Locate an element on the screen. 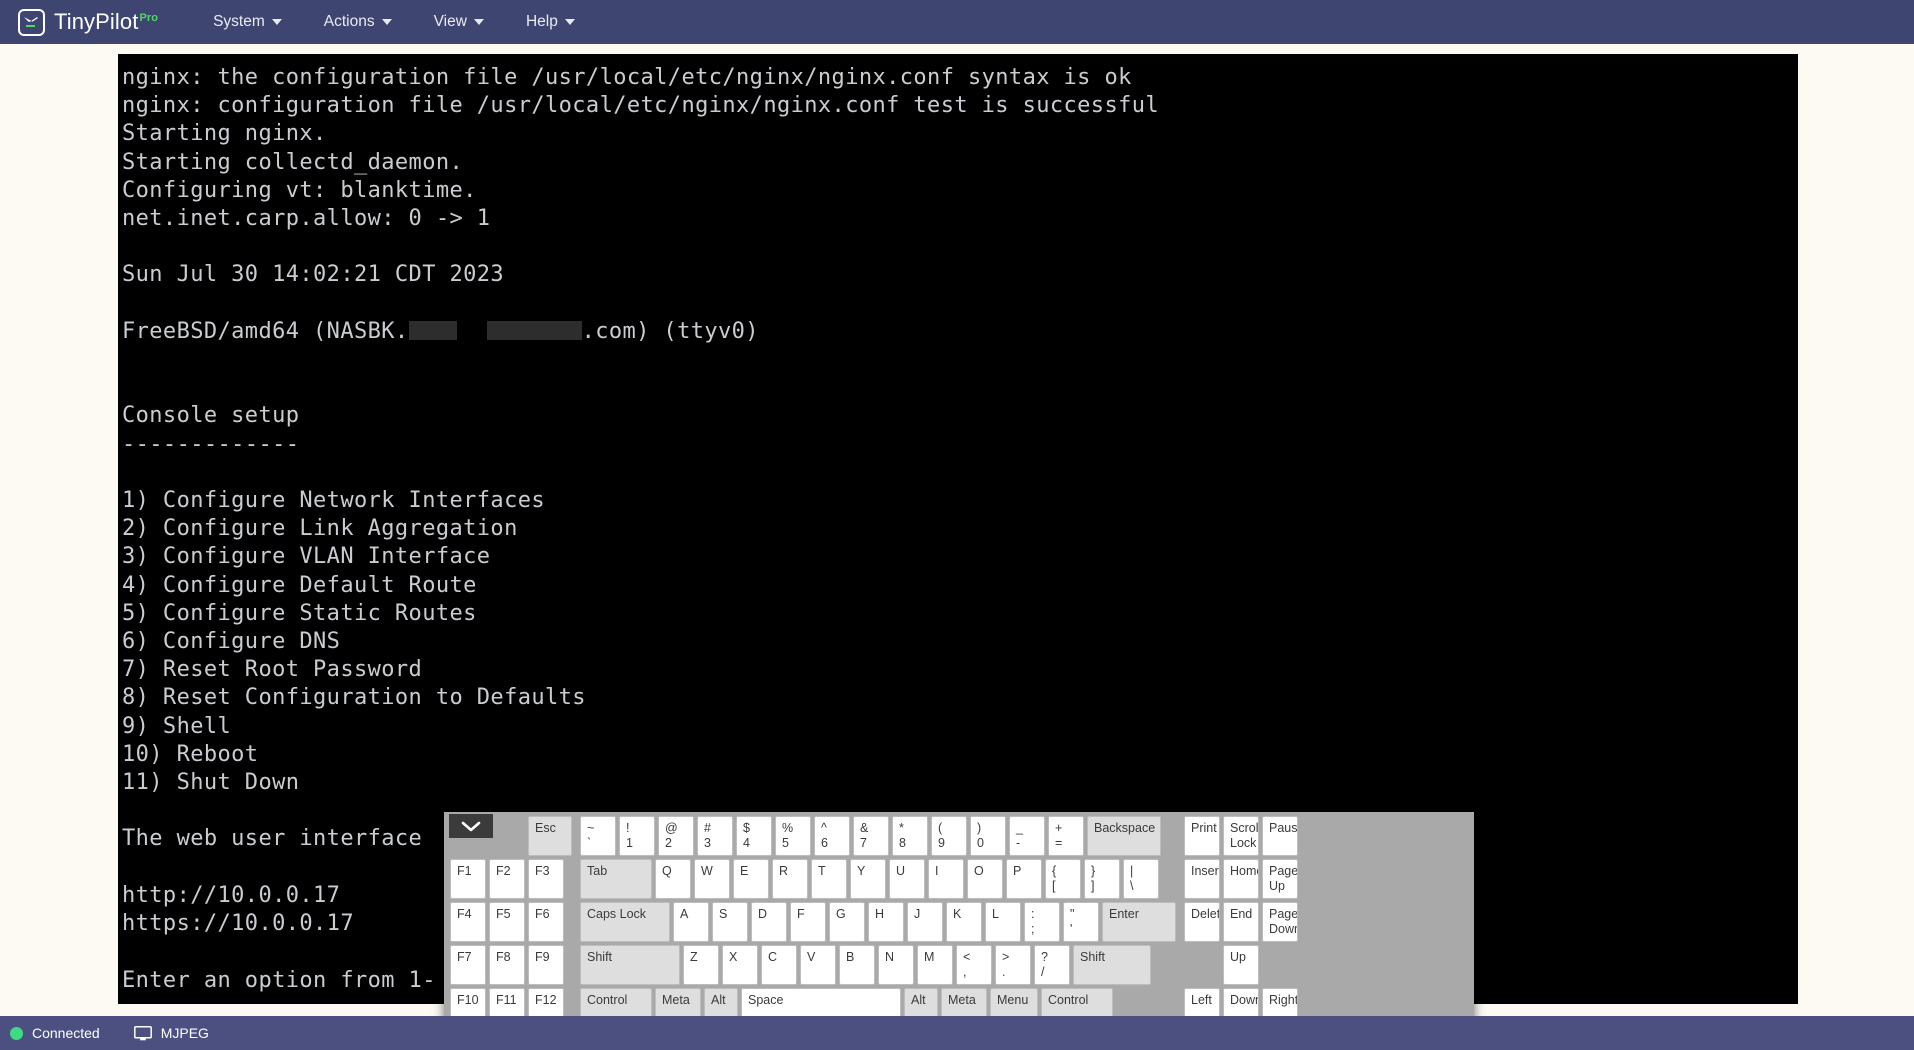 Image resolution: width=1914 pixels, height=1050 pixels. key-label-top: Tab is located at coordinates (597, 871).